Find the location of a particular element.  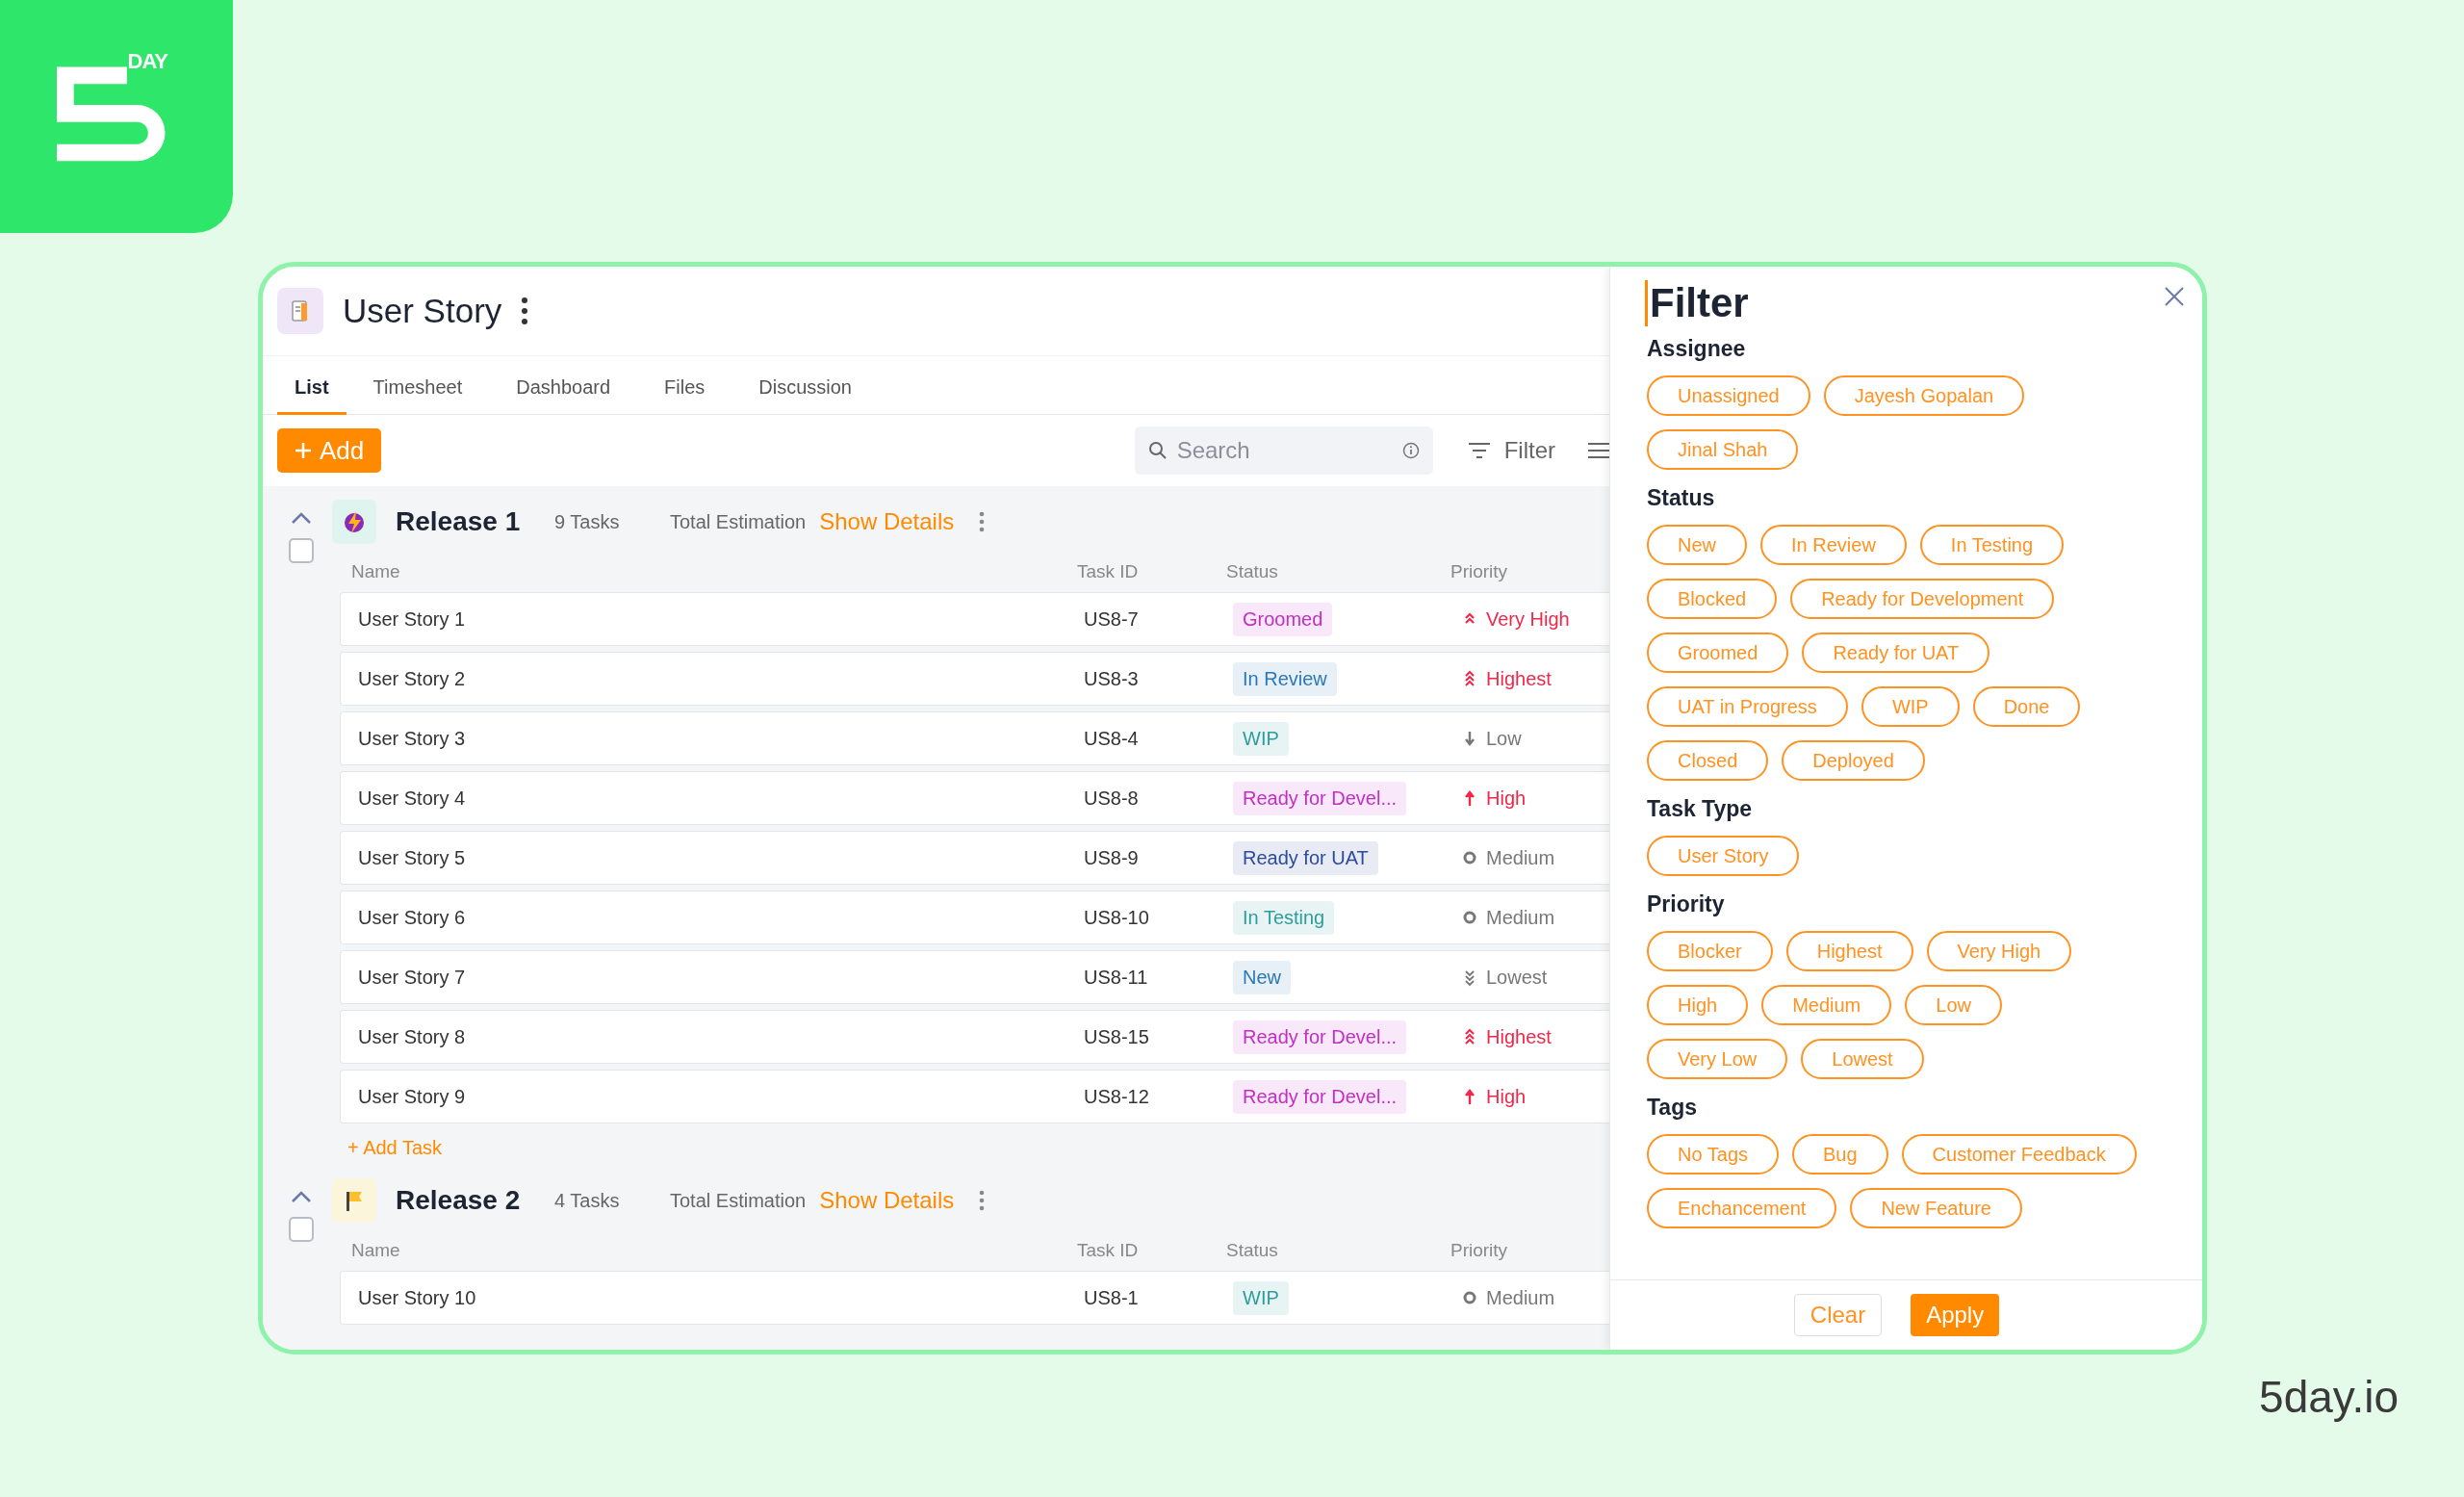

list-icon is located at coordinates (1598, 450).